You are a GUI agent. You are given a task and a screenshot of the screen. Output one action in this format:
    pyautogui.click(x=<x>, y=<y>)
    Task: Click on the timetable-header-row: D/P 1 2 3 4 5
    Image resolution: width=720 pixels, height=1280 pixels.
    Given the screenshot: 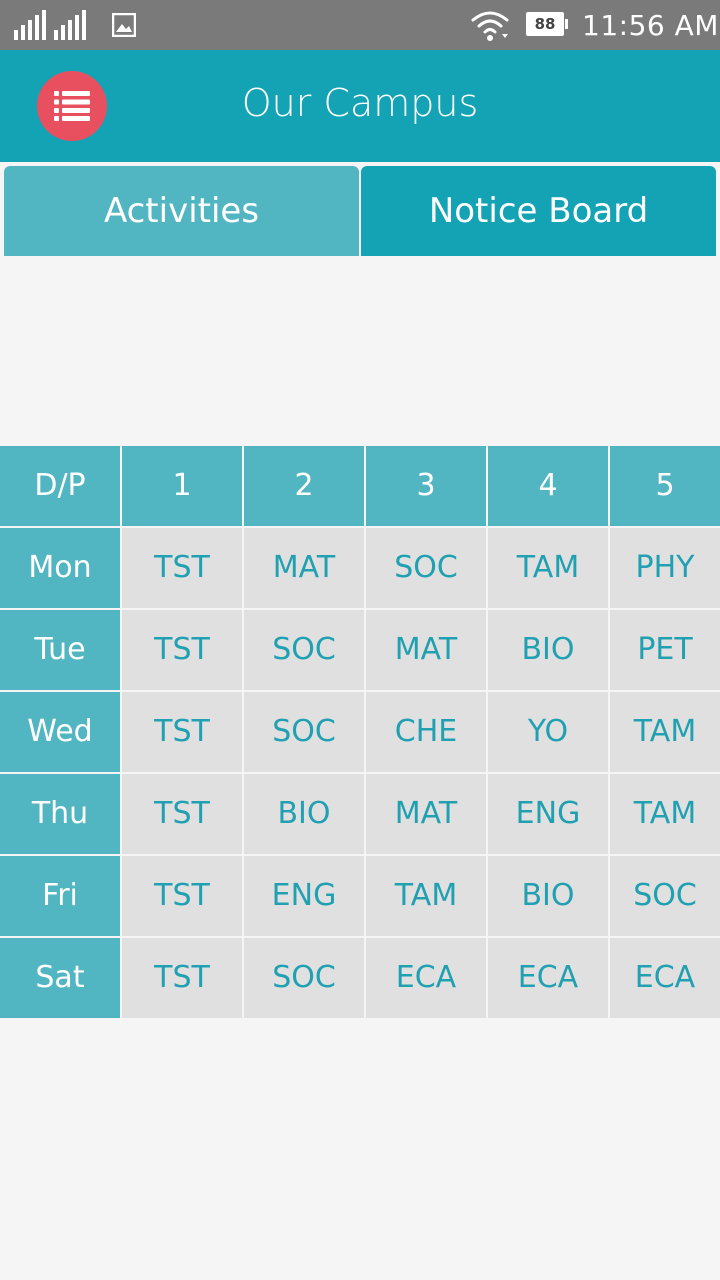 What is the action you would take?
    pyautogui.click(x=360, y=486)
    